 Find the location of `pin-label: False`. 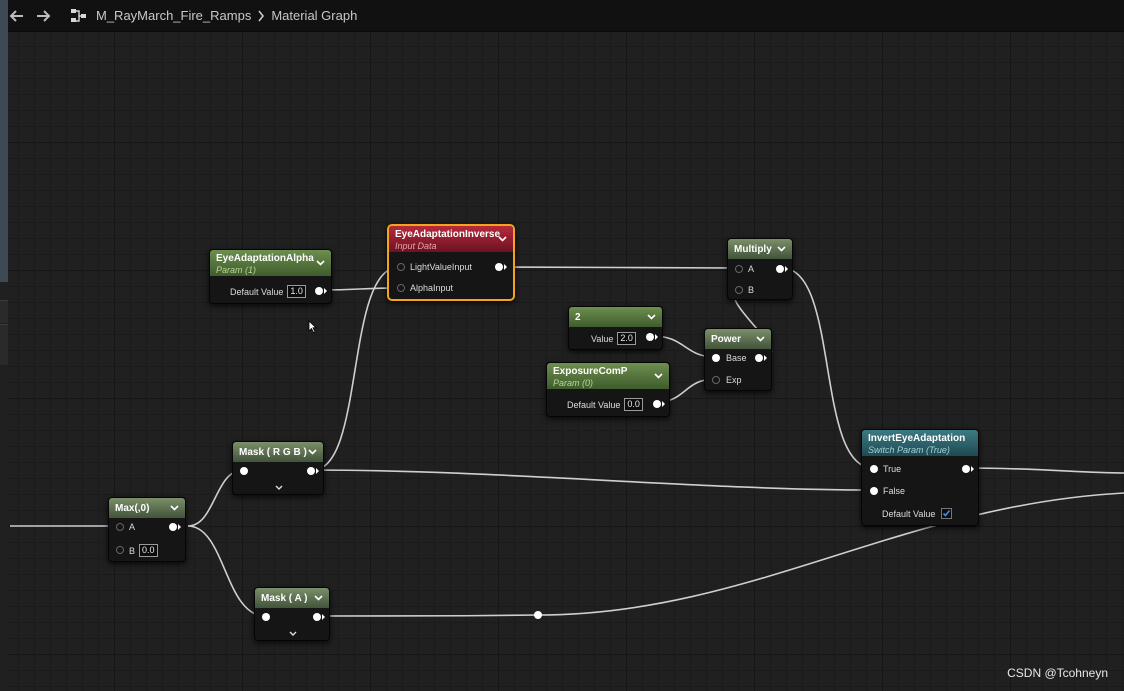

pin-label: False is located at coordinates (894, 491).